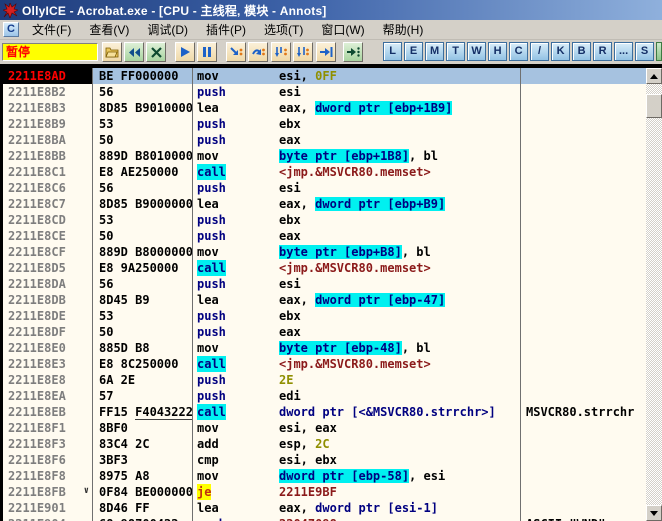  I want to click on panel-button-callstack: K, so click(561, 51).